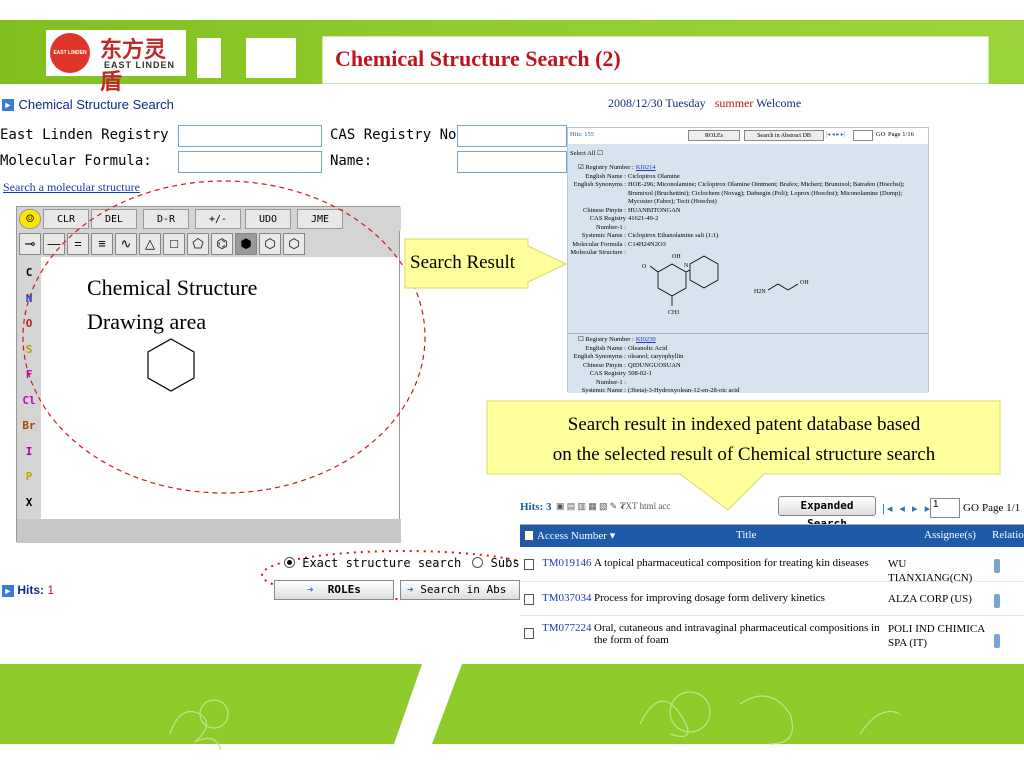  What do you see at coordinates (29, 388) in the screenshot?
I see `element-palette: C N O S F Cl Br I P X` at bounding box center [29, 388].